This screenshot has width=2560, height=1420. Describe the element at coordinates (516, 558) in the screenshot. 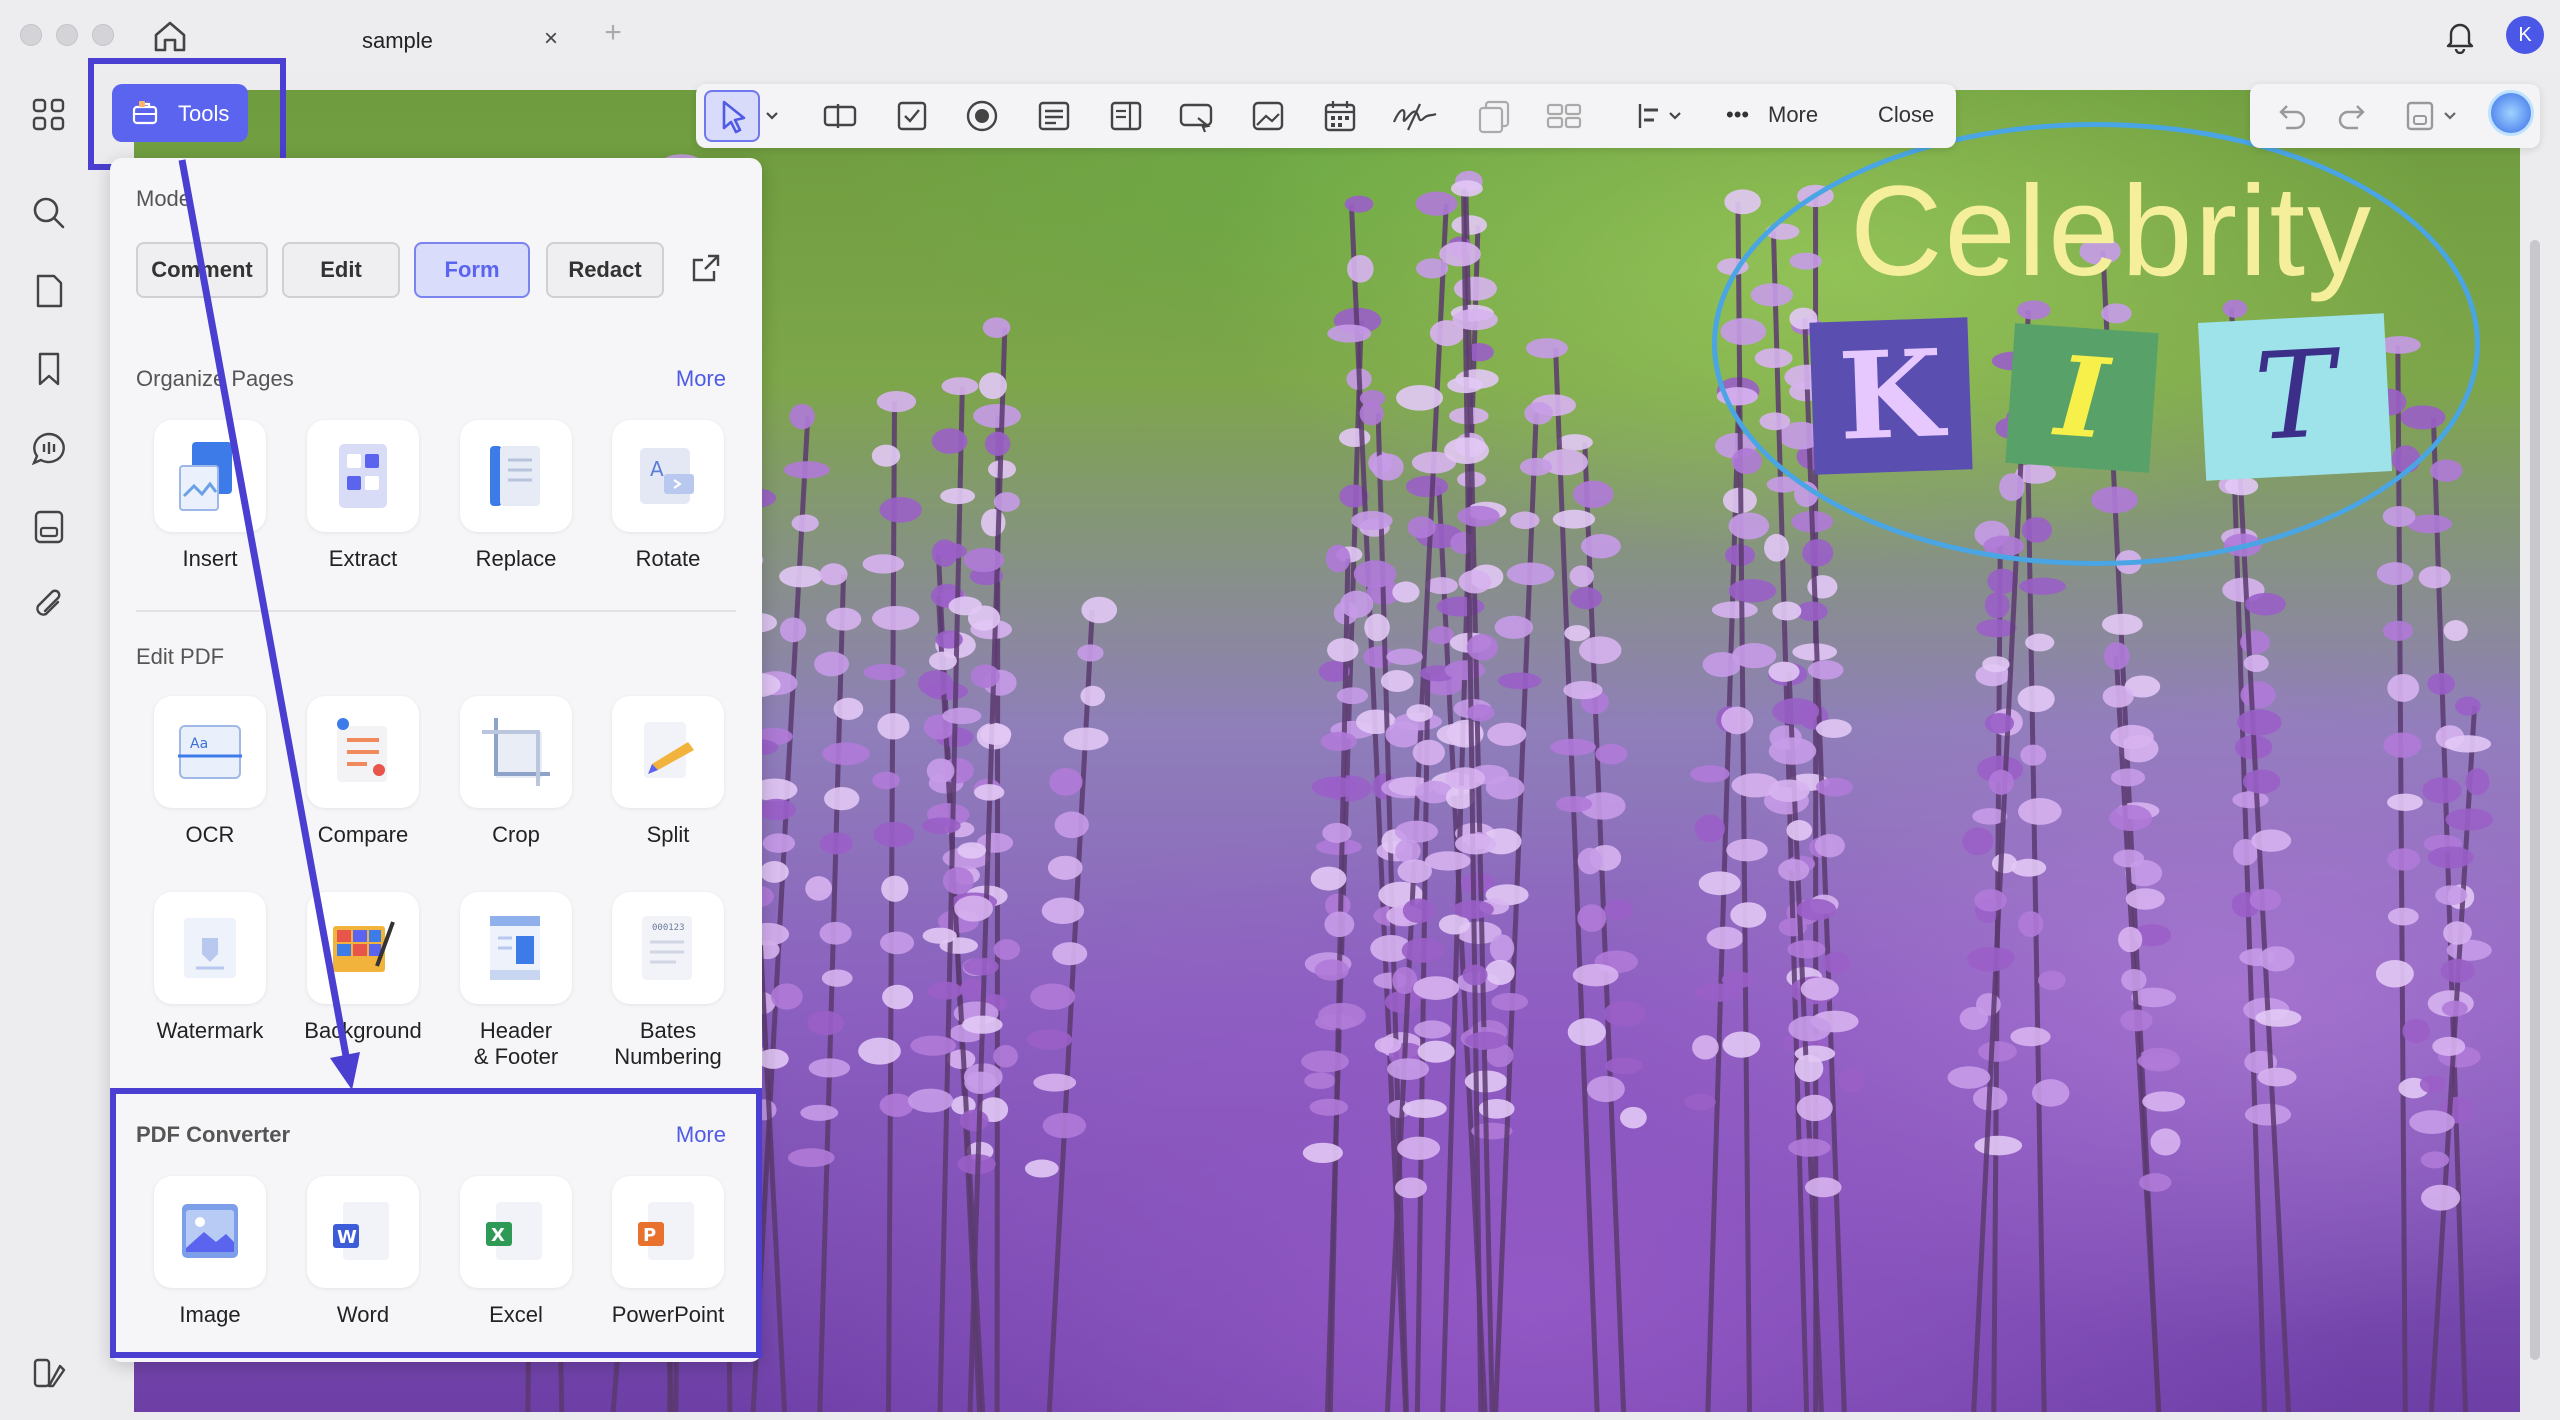

I see `replace-label: Replace` at that location.